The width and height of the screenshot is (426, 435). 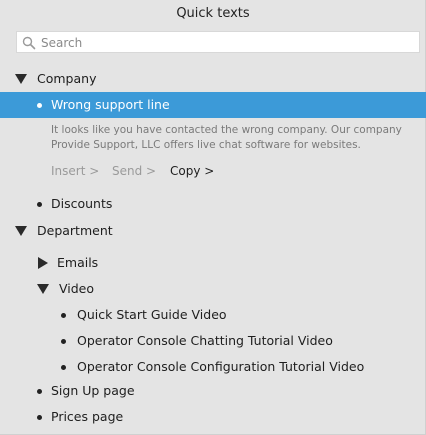 I want to click on tree-folder-company: Company, so click(x=213, y=79).